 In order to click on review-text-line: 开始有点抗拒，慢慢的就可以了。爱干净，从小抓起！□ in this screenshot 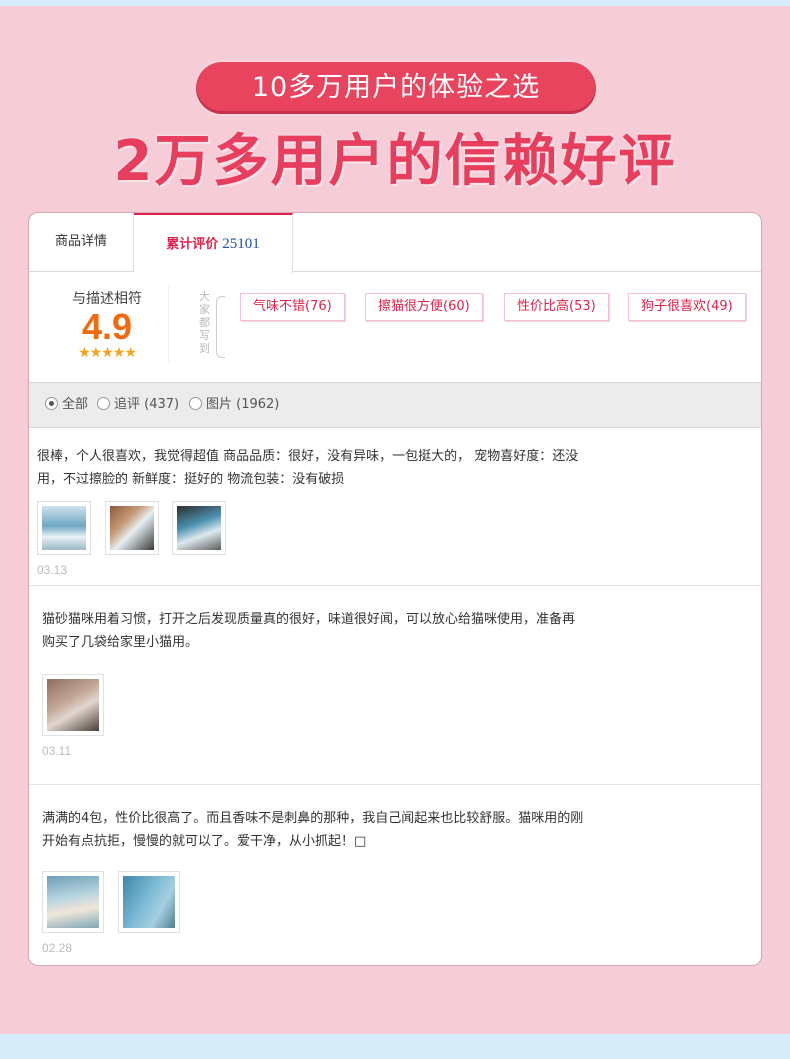, I will do `click(204, 841)`.